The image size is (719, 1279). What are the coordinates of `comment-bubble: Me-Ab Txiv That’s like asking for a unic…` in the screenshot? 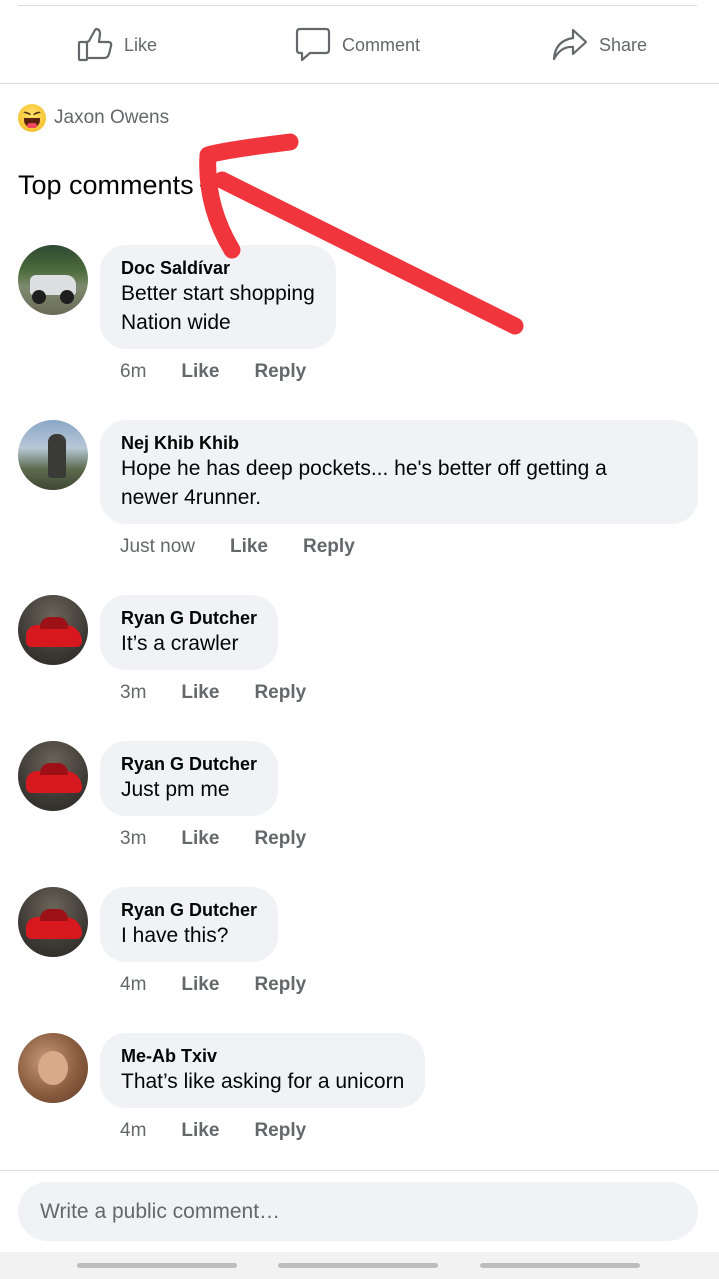 It's located at (263, 1070).